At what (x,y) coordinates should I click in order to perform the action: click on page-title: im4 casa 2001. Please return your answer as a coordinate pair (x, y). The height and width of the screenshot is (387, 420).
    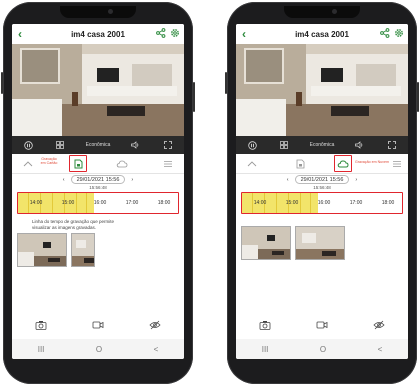
    Looking at the image, I should click on (322, 34).